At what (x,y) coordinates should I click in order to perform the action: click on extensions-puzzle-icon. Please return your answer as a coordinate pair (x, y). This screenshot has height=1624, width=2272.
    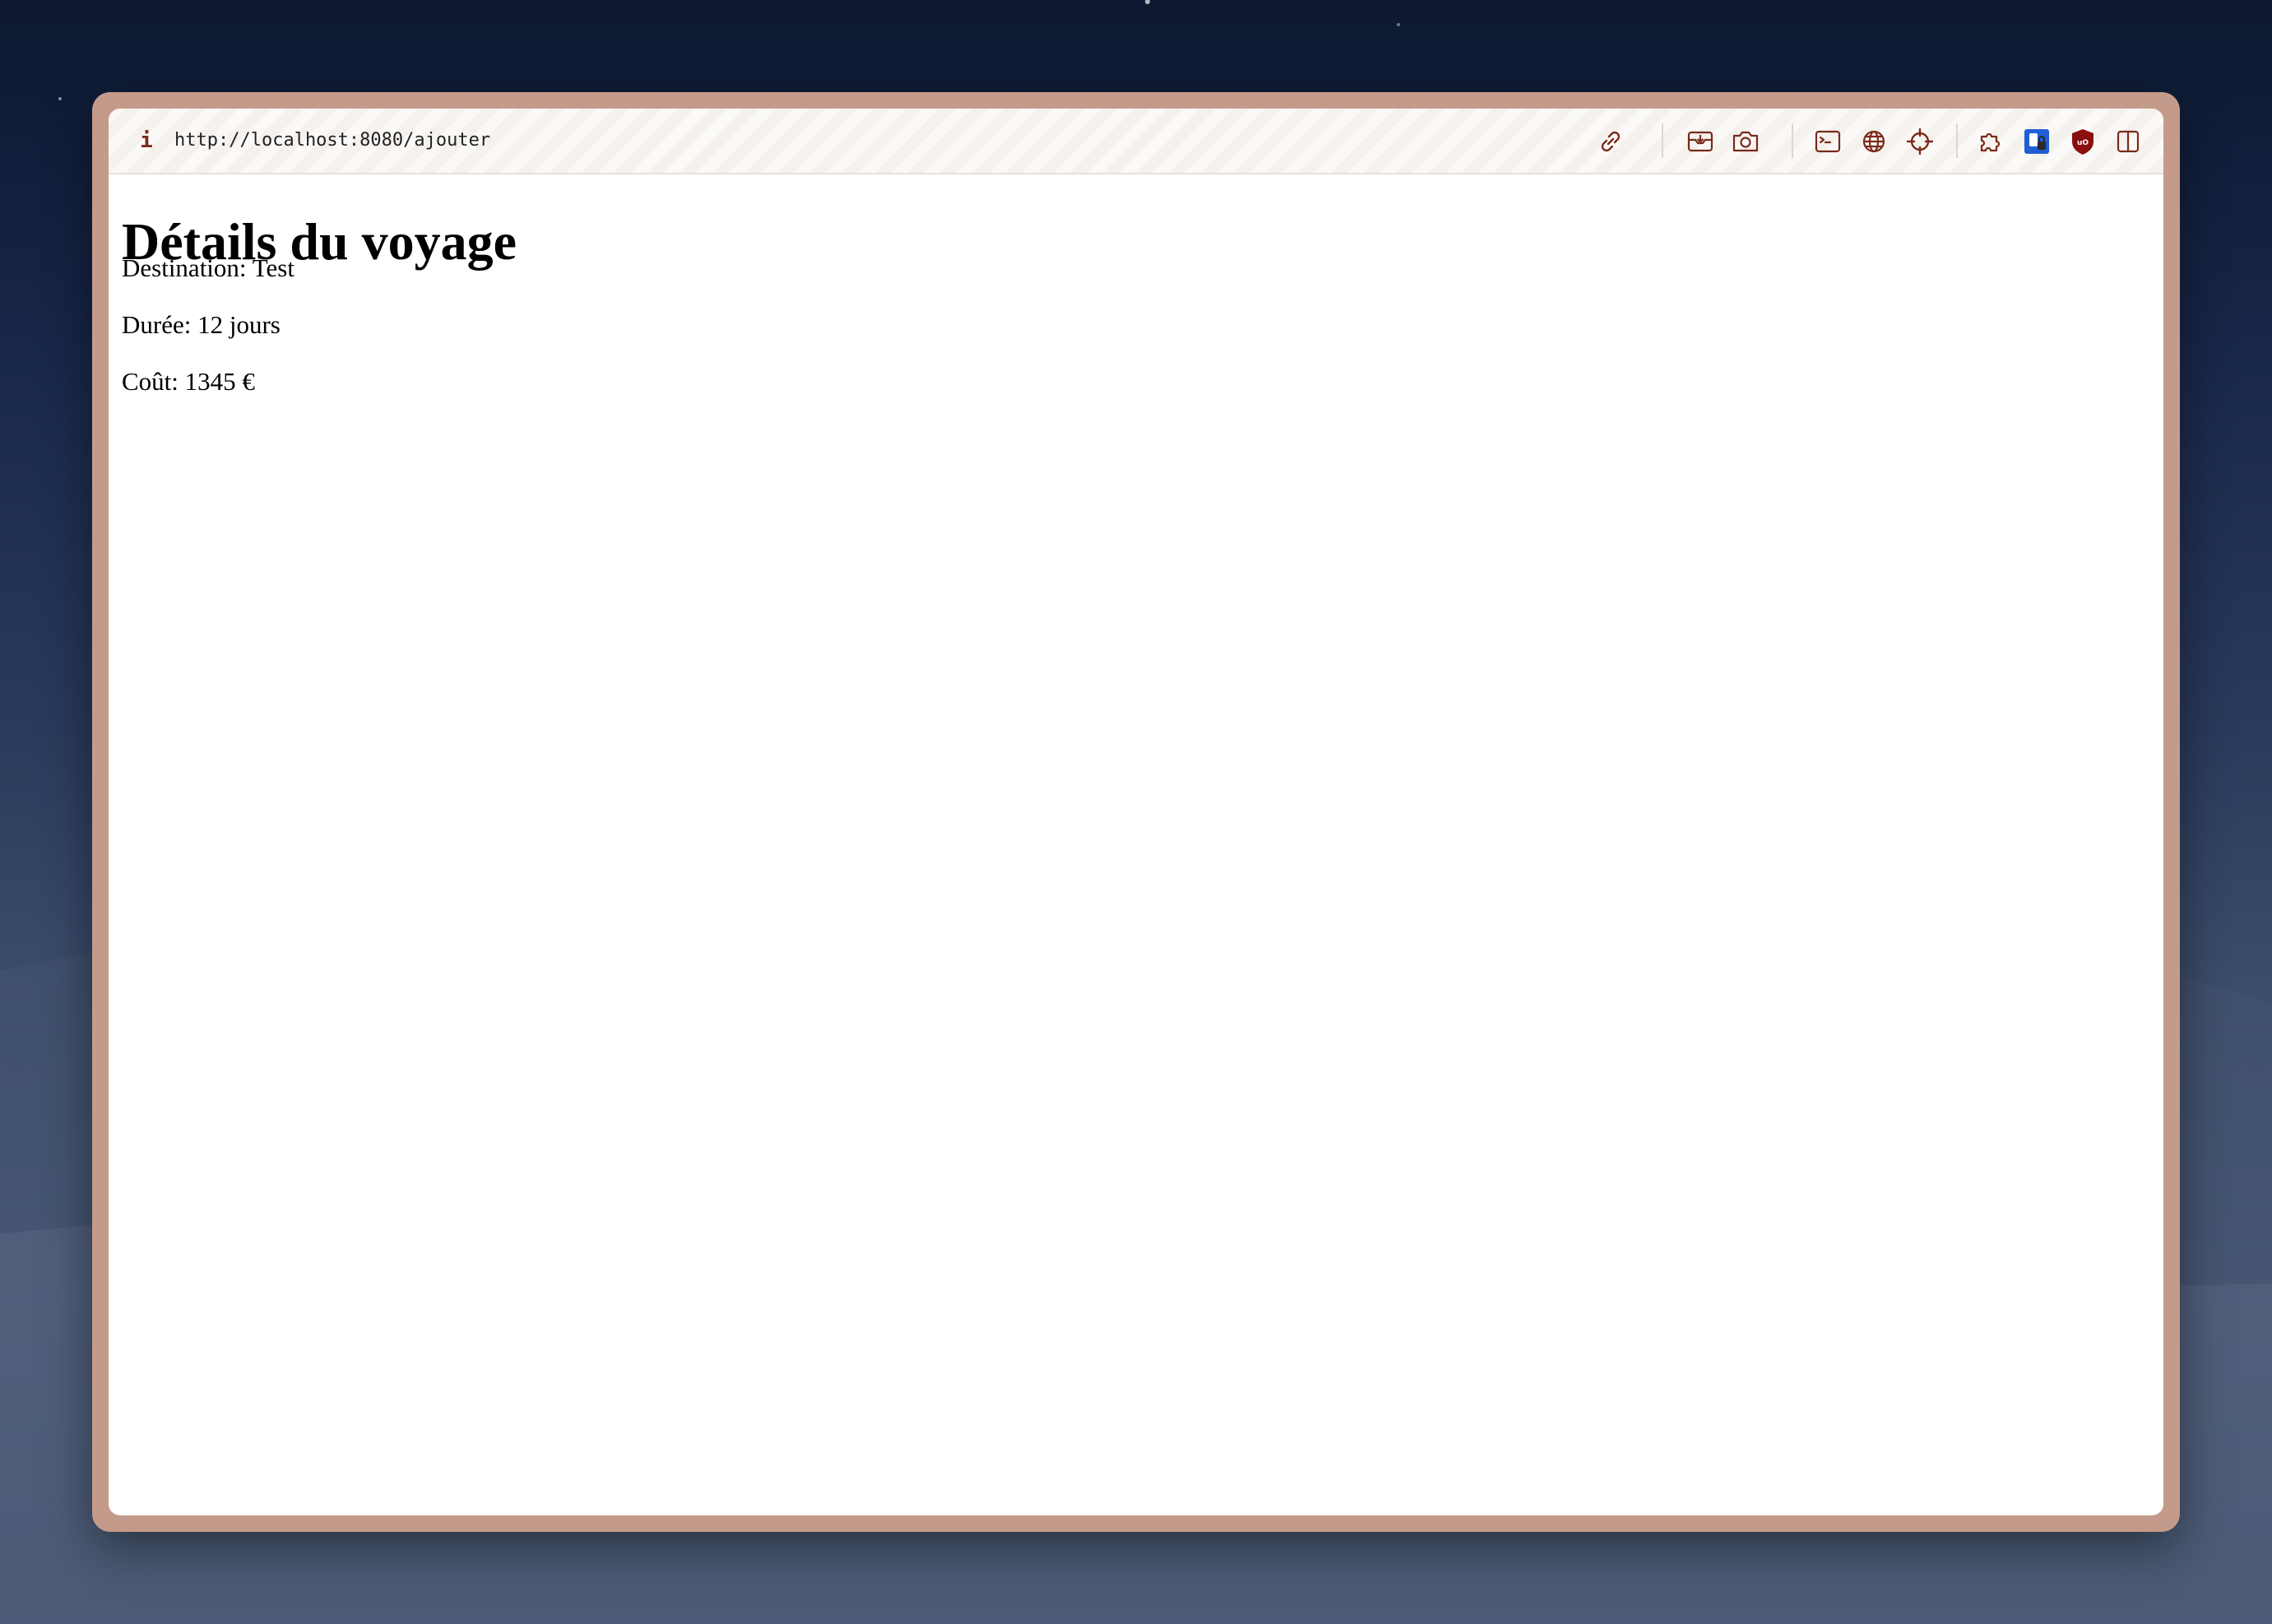
    Looking at the image, I should click on (1990, 141).